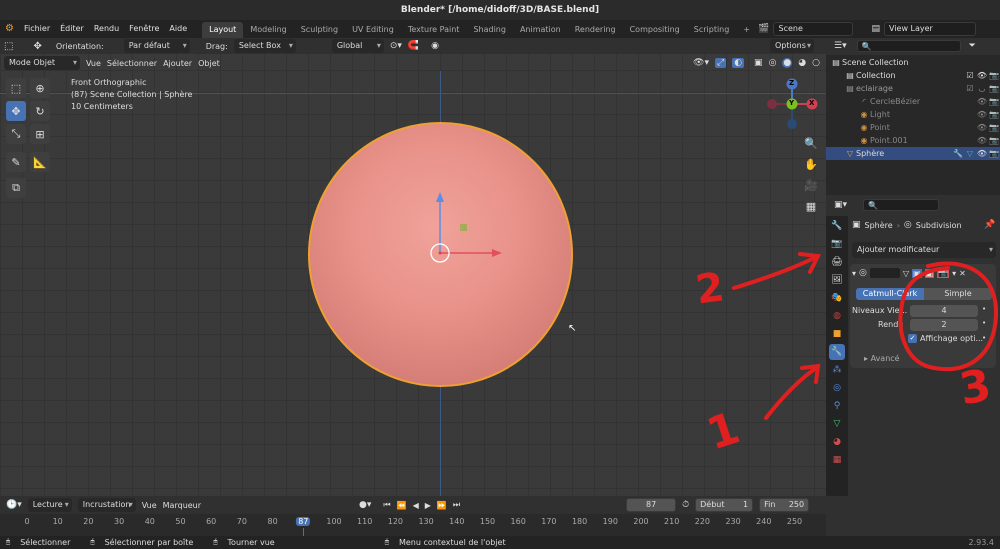  What do you see at coordinates (784, 505) in the screenshot?
I see `end-frame-field: Fin 250` at bounding box center [784, 505].